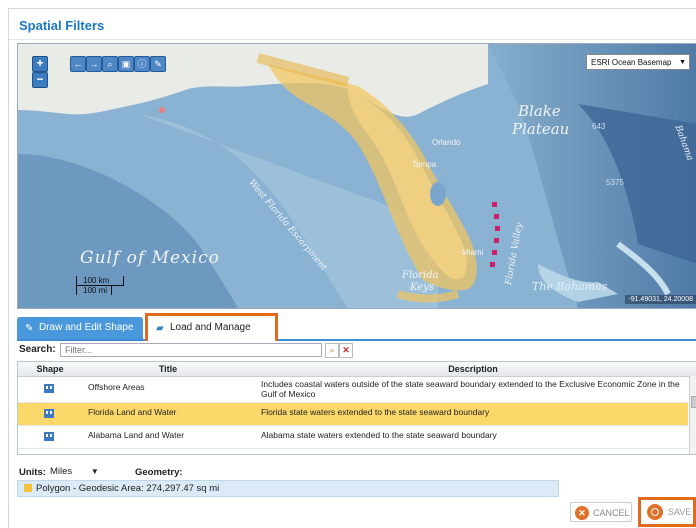 This screenshot has height=528, width=696. What do you see at coordinates (110, 64) in the screenshot?
I see `zoom-search-icon: ⌕` at bounding box center [110, 64].